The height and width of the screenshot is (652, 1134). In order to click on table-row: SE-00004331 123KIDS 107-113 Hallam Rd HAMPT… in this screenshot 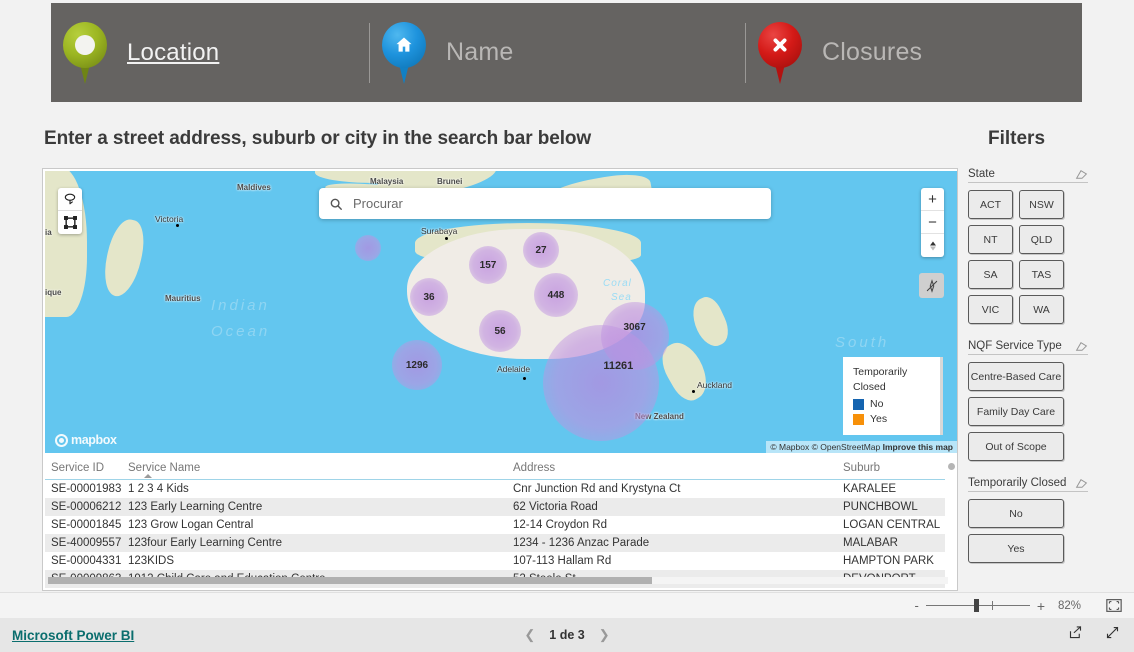, I will do `click(495, 561)`.